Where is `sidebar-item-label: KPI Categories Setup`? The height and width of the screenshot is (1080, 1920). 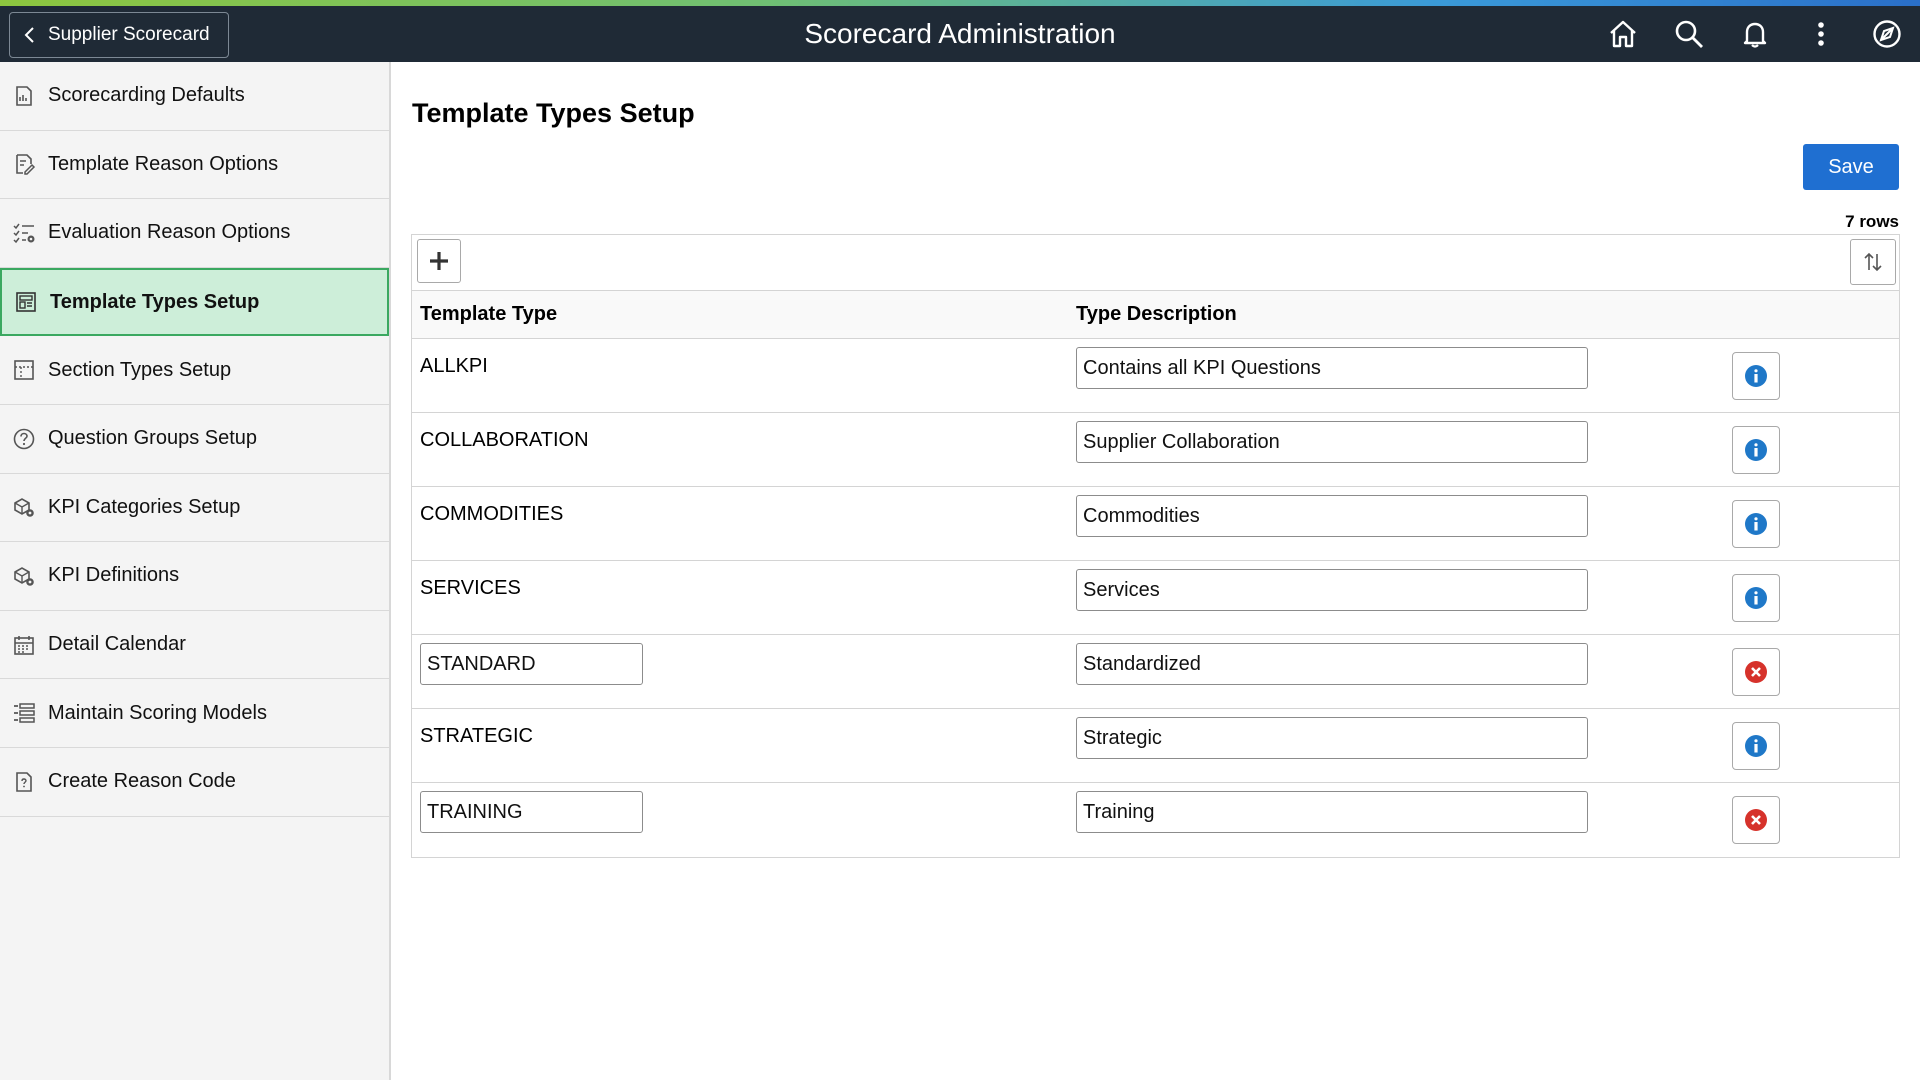
sidebar-item-label: KPI Categories Setup is located at coordinates (144, 506).